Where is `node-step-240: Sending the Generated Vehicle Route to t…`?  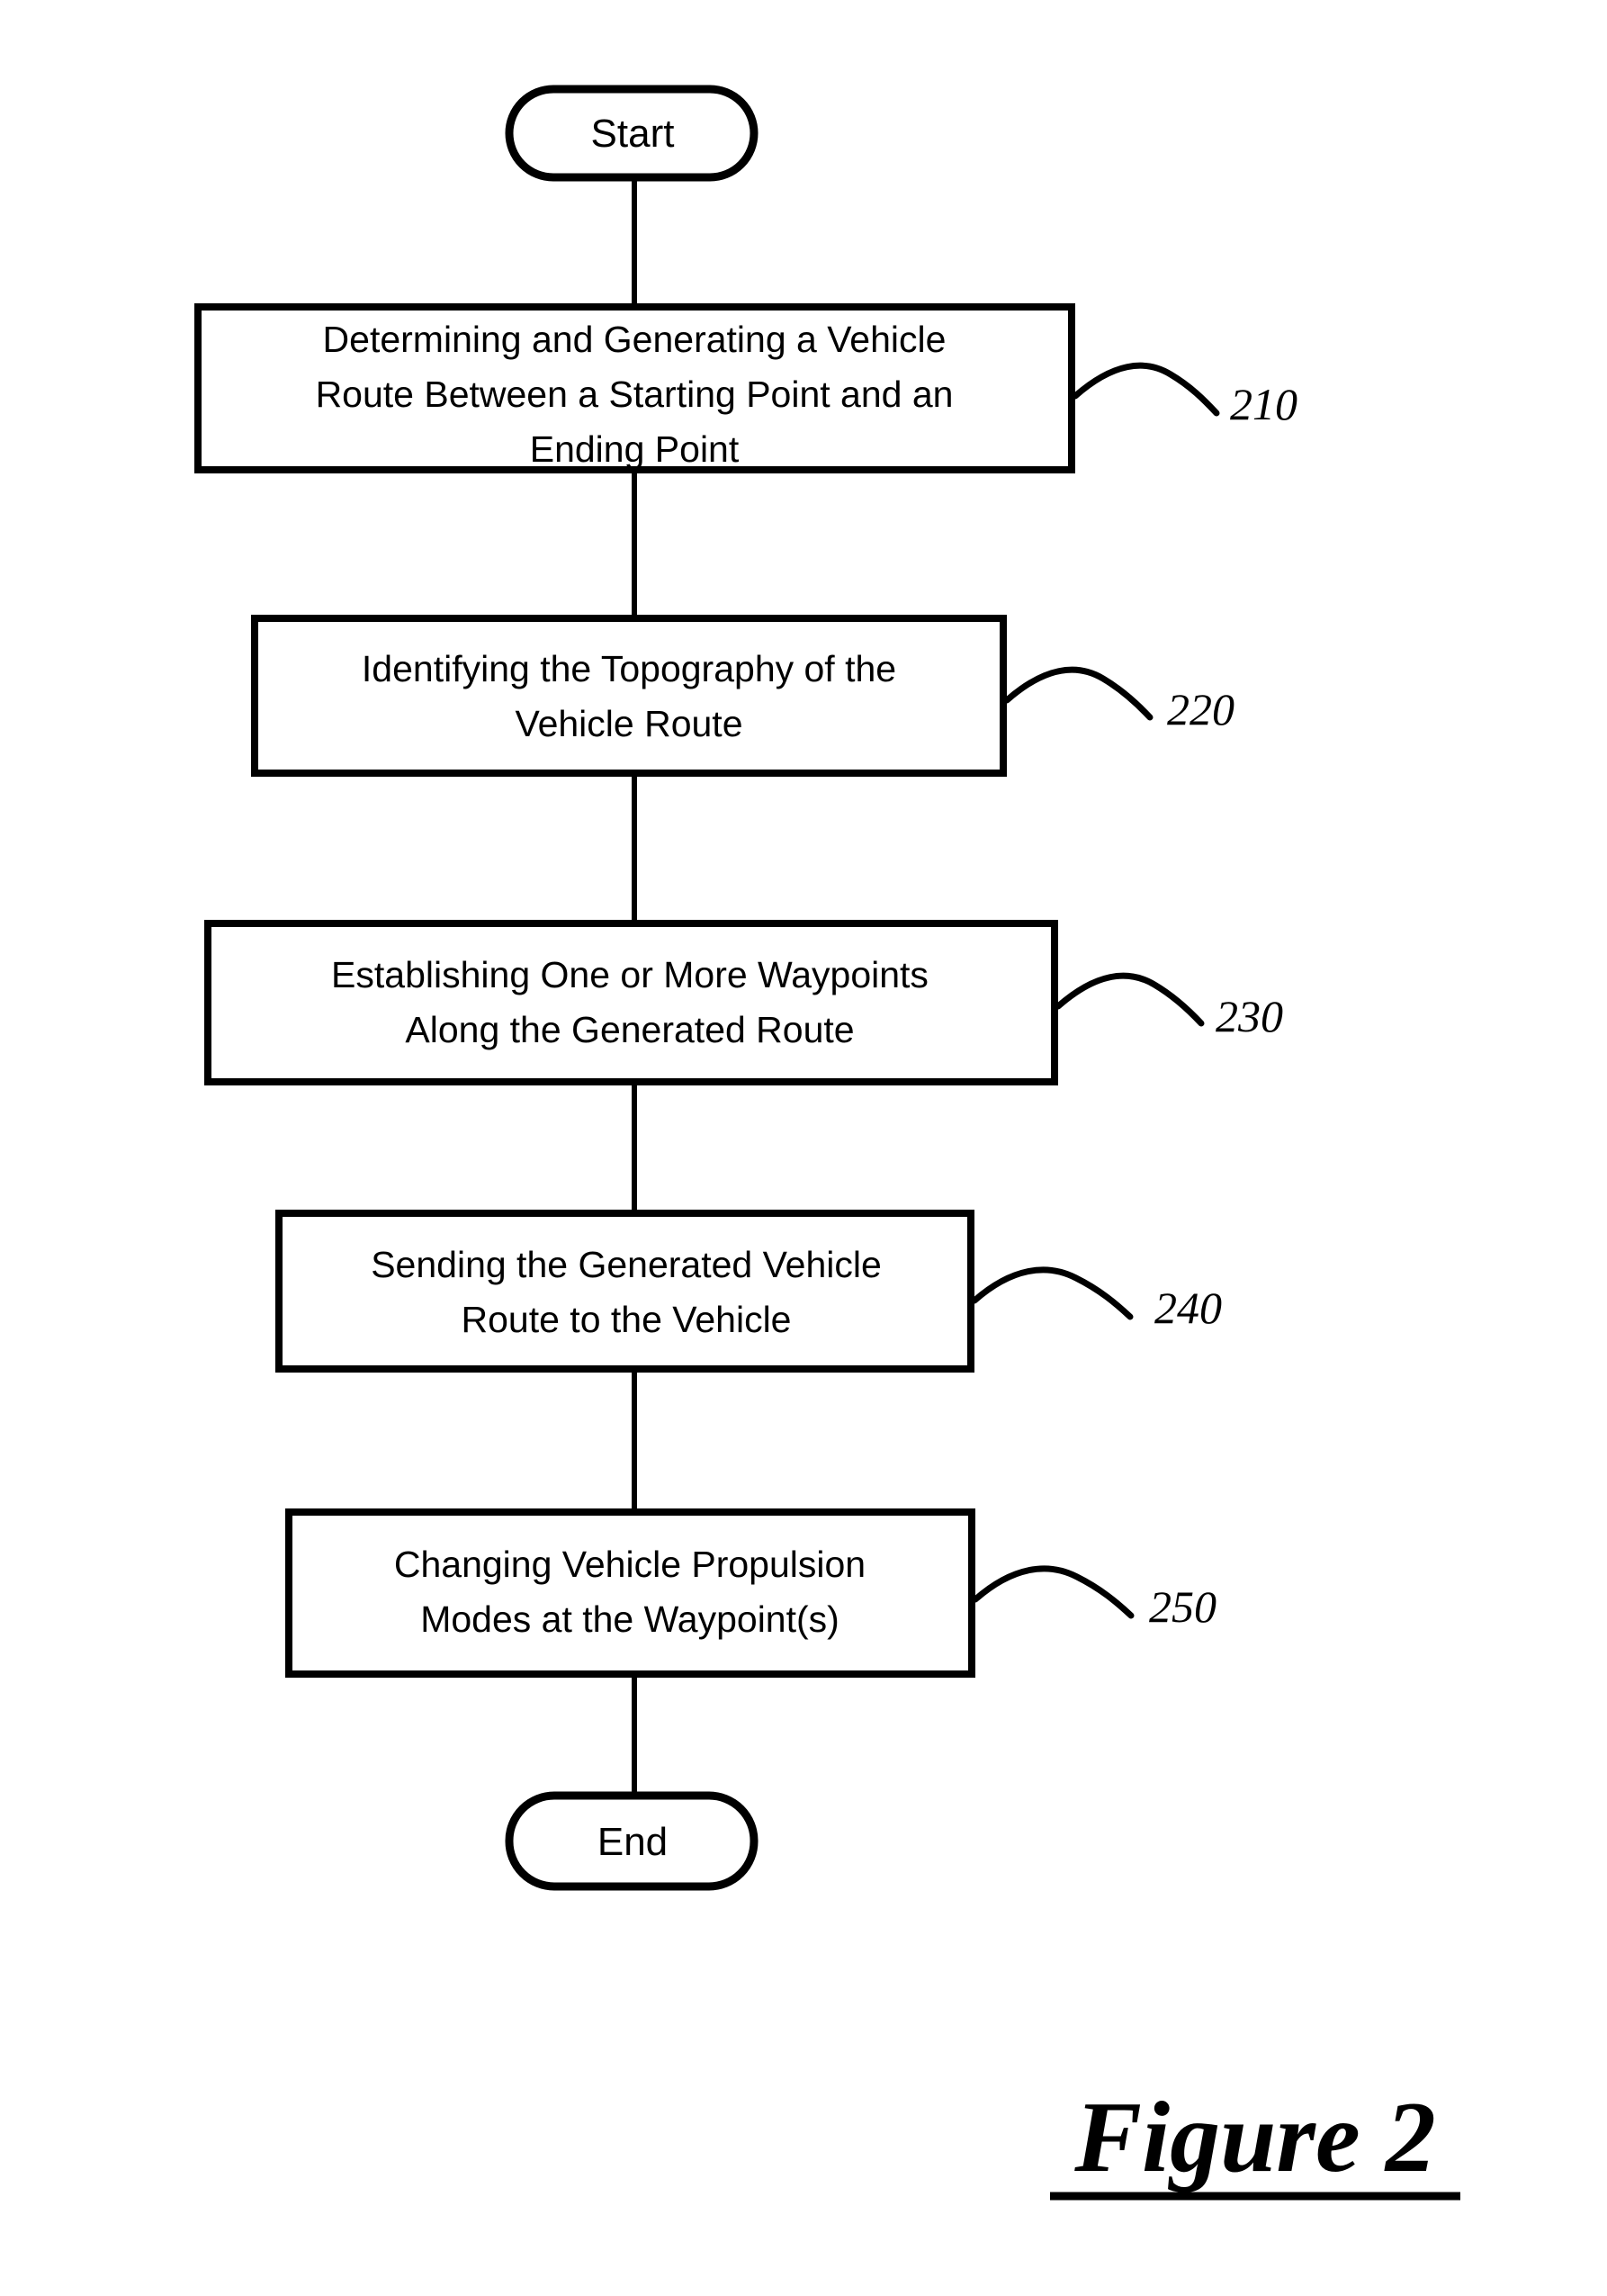 node-step-240: Sending the Generated Vehicle Route to t… is located at coordinates (749, 1291).